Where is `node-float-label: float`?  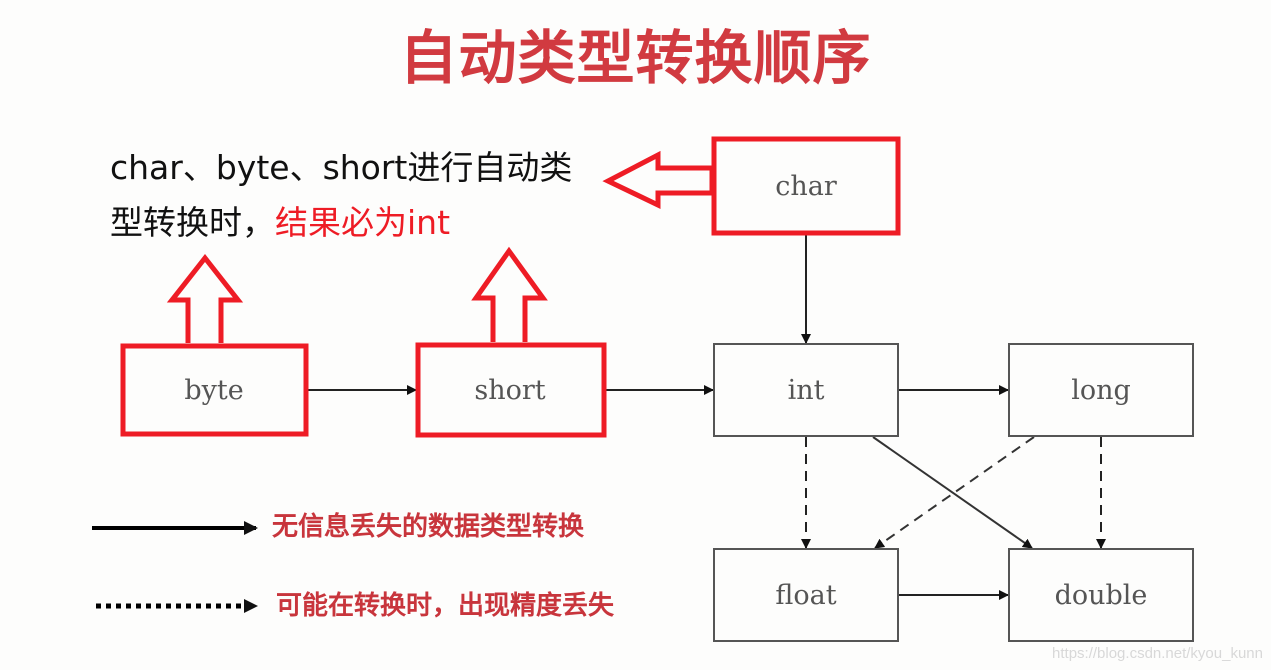
node-float-label: float is located at coordinates (805, 595).